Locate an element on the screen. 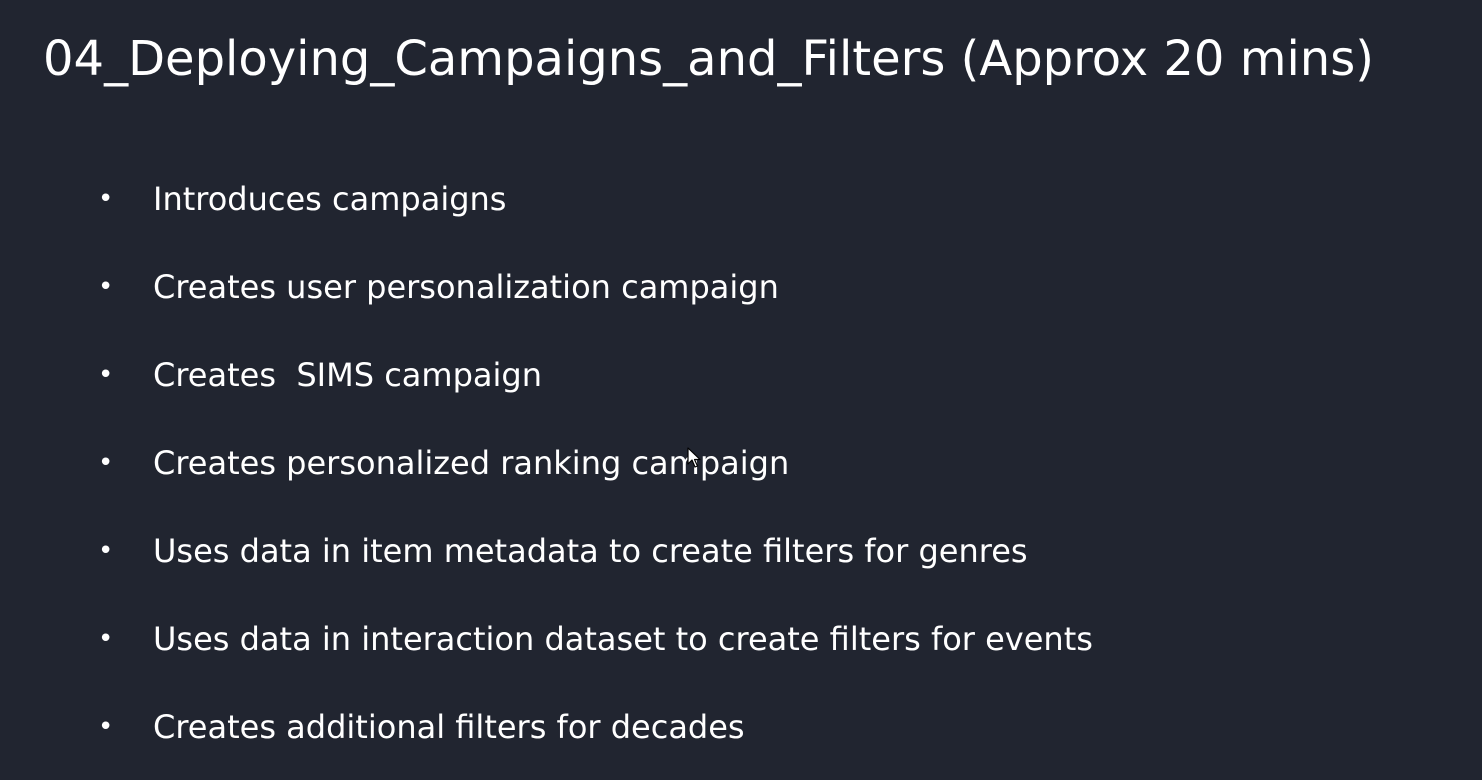 This screenshot has width=1482, height=780. mouse-pointer-cursor-icon is located at coordinates (694, 457).